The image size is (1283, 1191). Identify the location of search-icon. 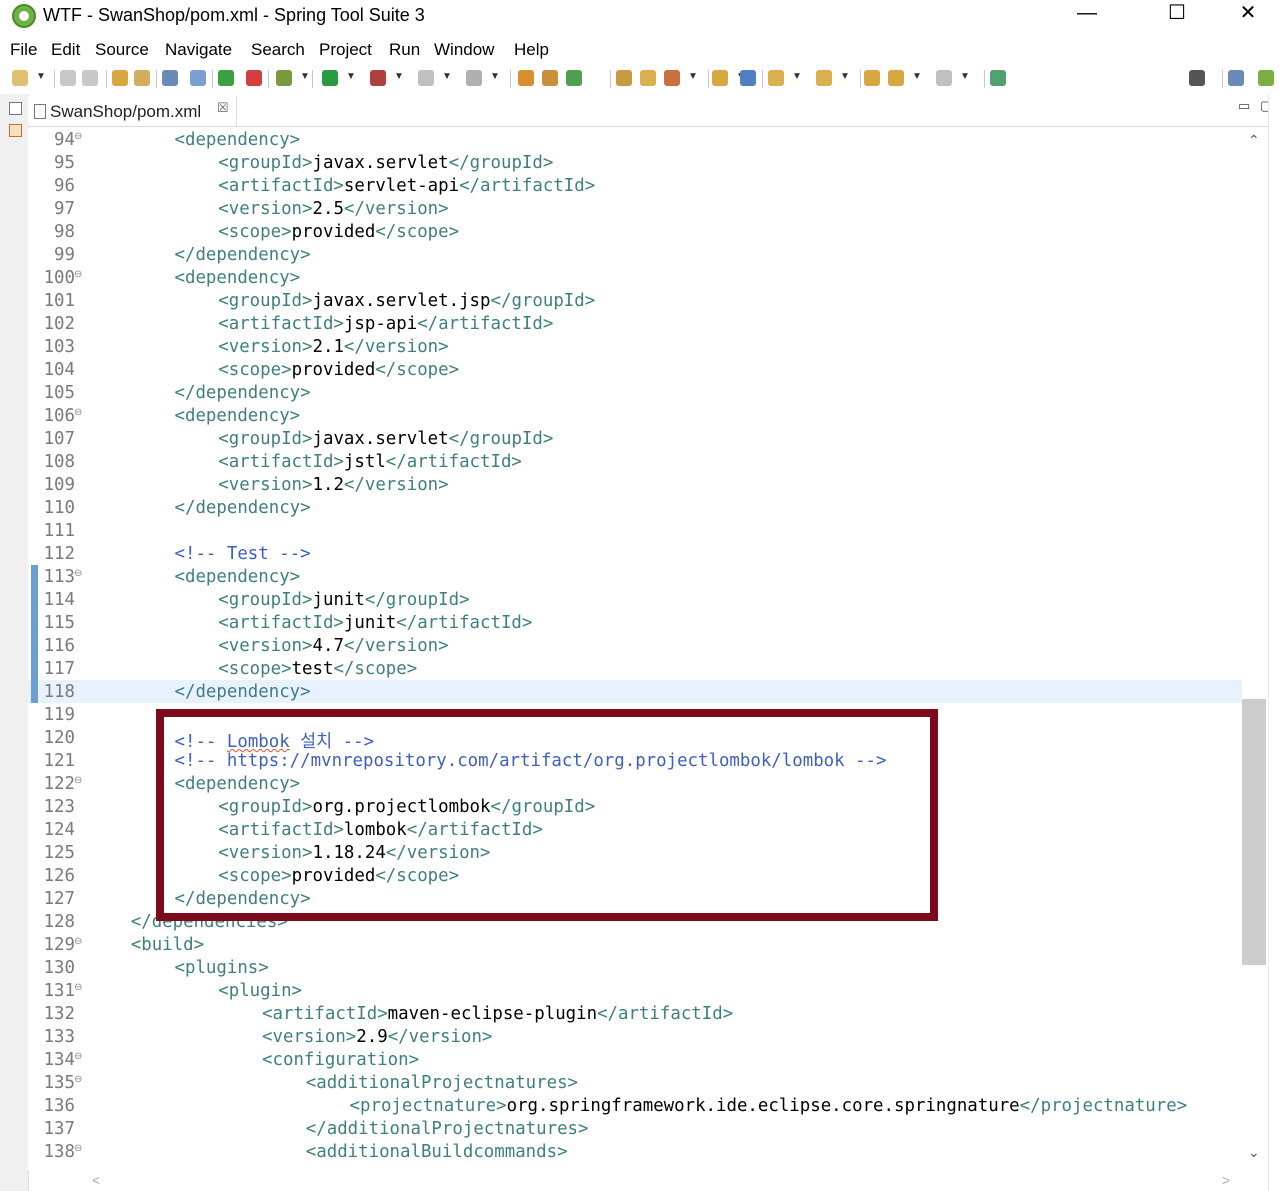
(1197, 78).